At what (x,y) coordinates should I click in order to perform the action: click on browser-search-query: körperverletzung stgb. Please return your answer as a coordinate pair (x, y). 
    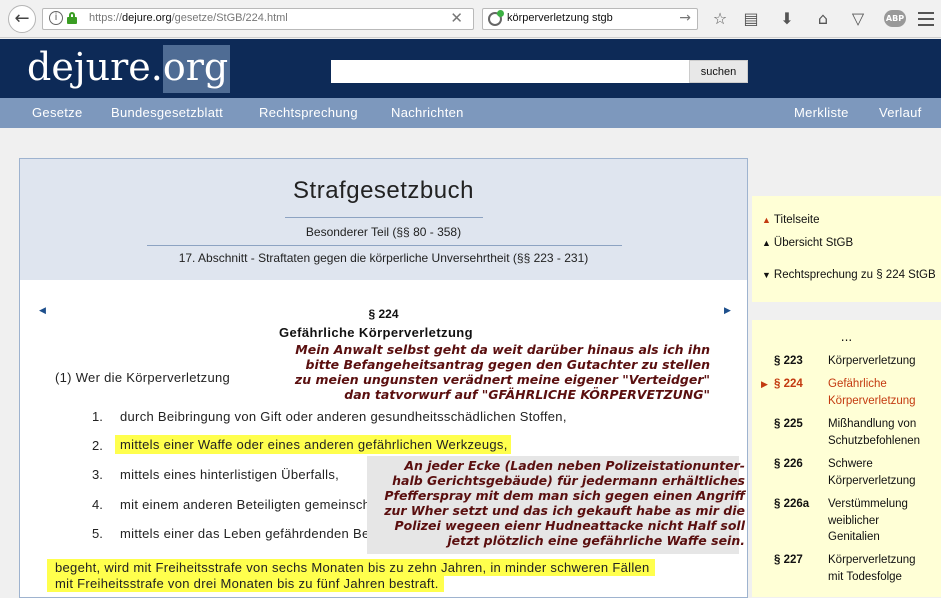
    Looking at the image, I should click on (560, 18).